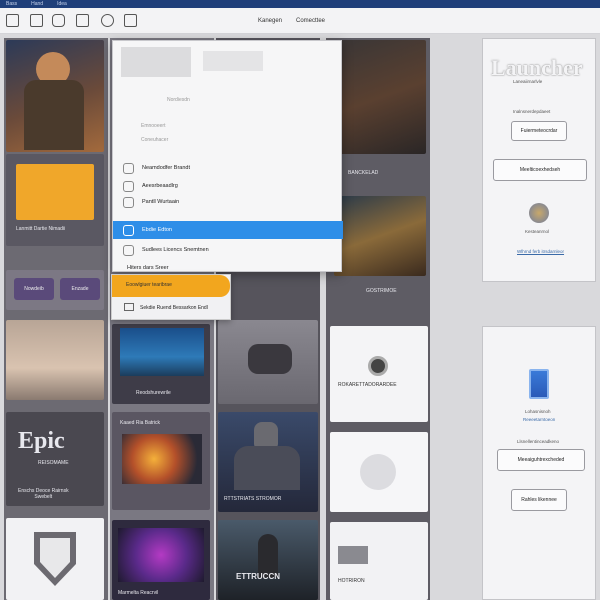 Image resolution: width=600 pixels, height=600 pixels. What do you see at coordinates (539, 384) in the screenshot?
I see `device-icon` at bounding box center [539, 384].